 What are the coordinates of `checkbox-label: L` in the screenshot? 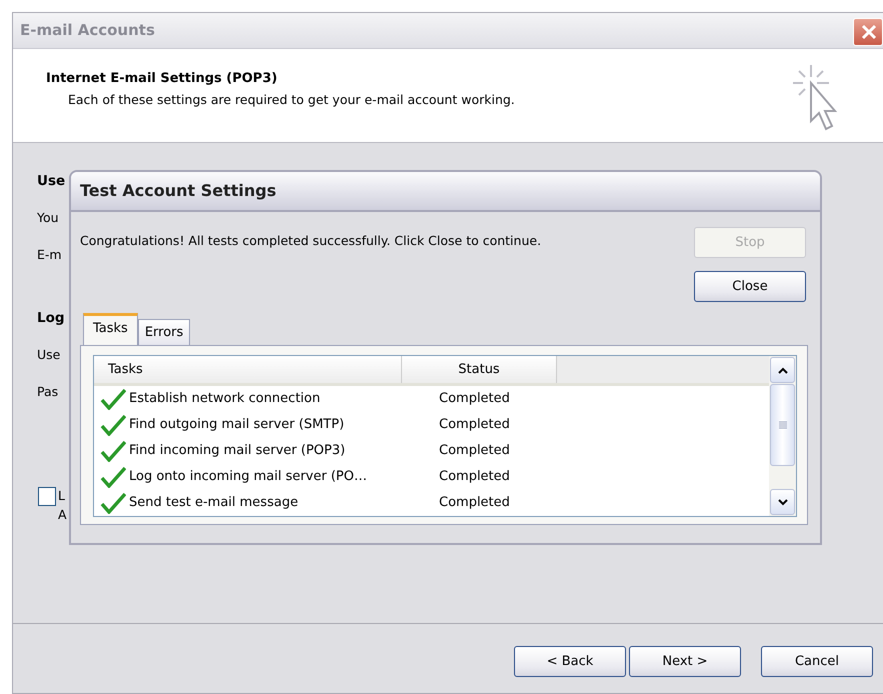 It's located at (62, 496).